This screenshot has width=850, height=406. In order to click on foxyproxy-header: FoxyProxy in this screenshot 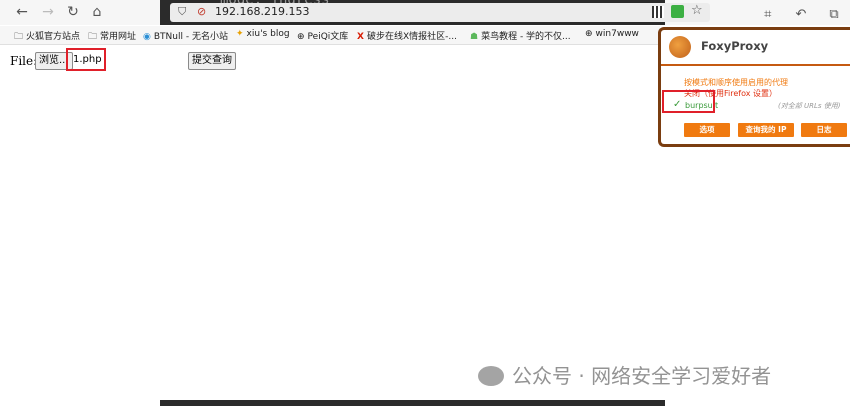, I will do `click(755, 48)`.